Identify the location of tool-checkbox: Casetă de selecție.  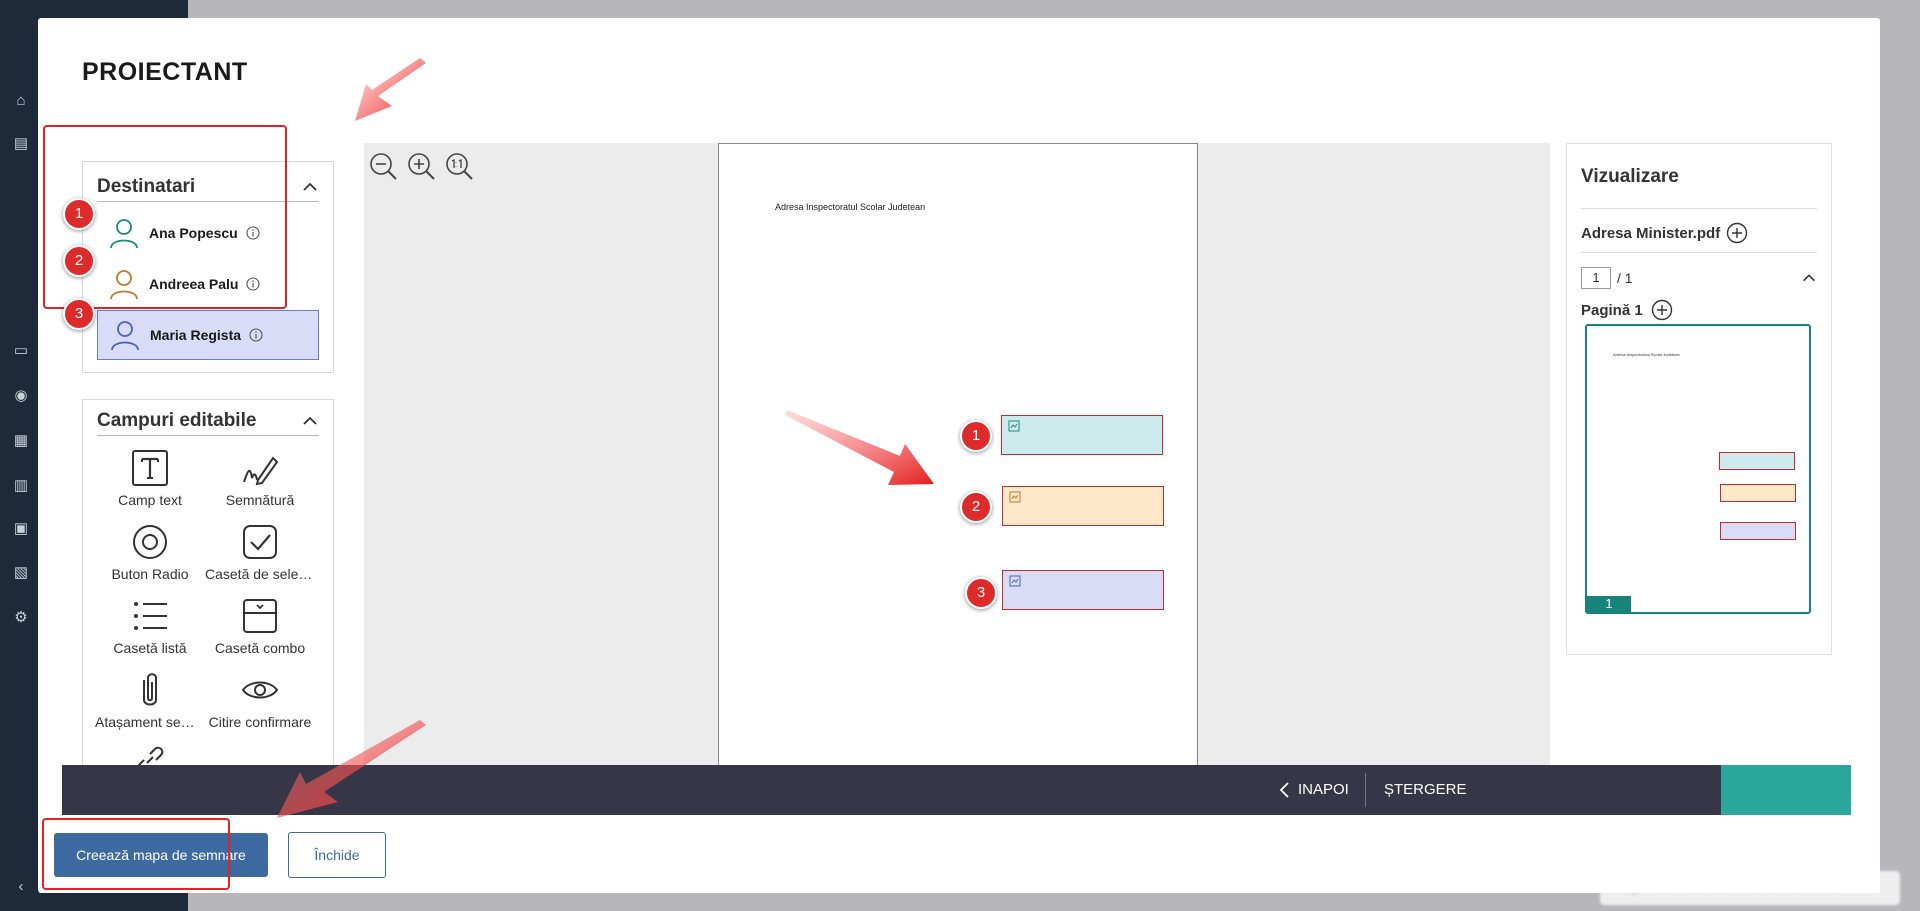
(260, 552).